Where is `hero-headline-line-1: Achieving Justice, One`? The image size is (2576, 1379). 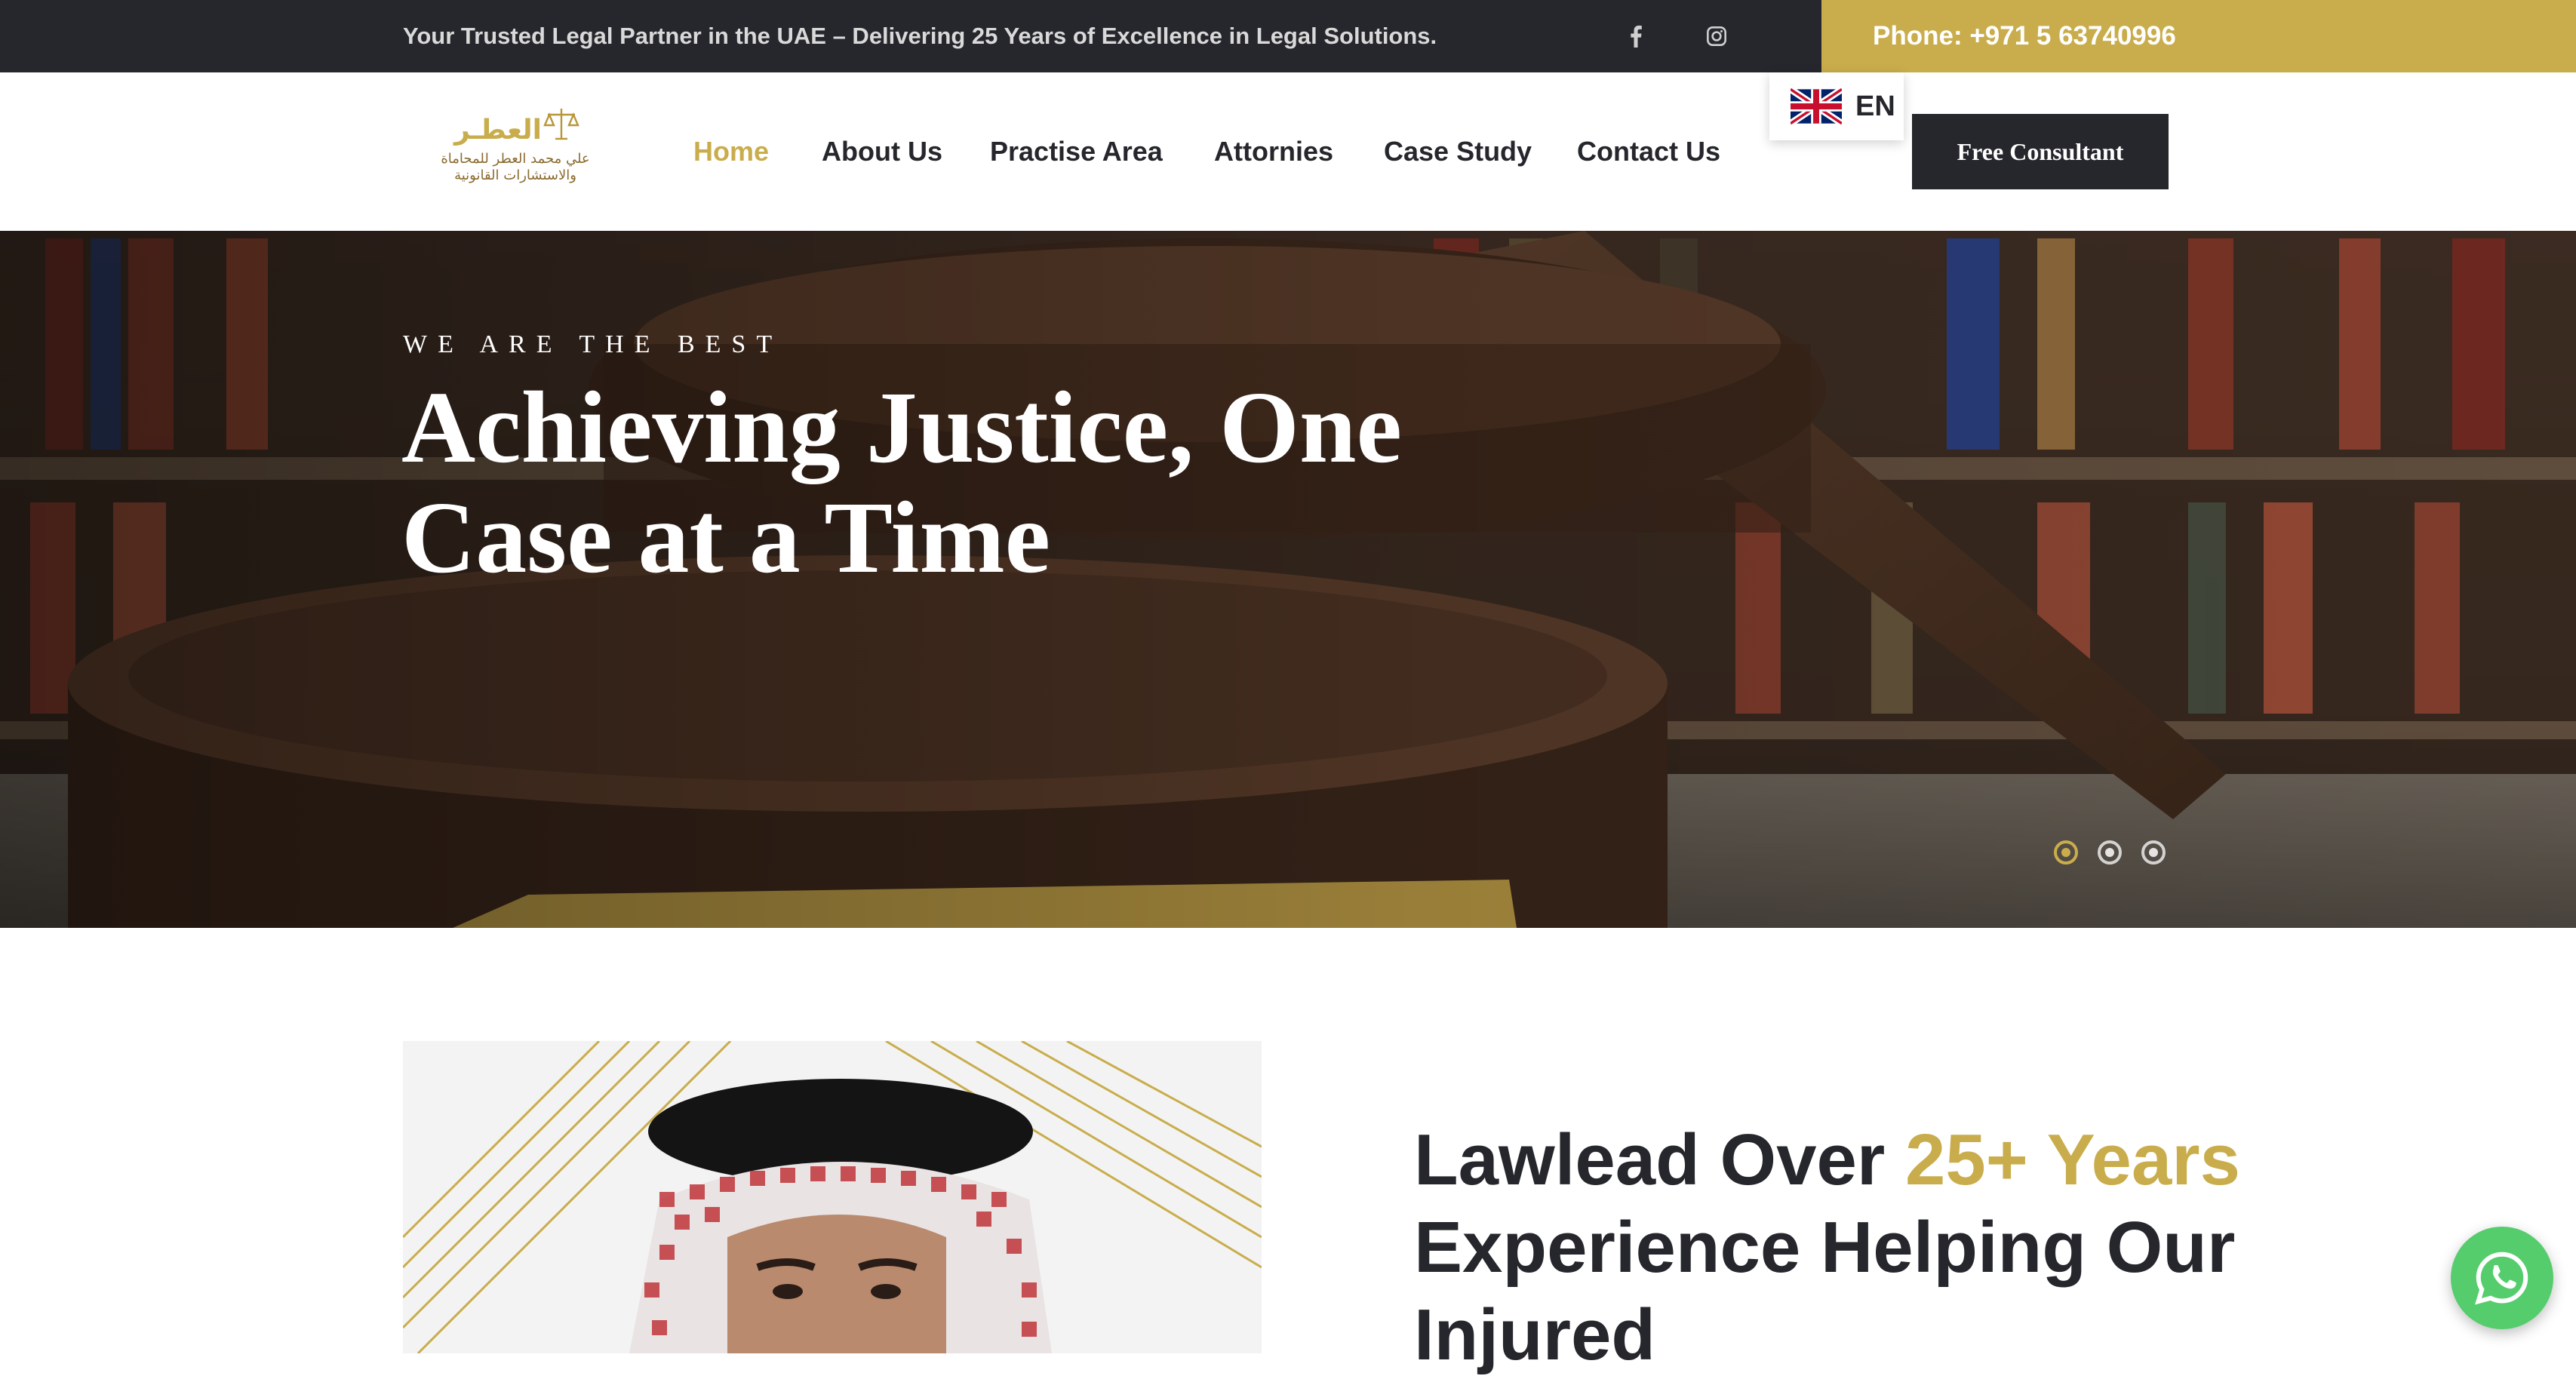 hero-headline-line-1: Achieving Justice, One is located at coordinates (901, 428).